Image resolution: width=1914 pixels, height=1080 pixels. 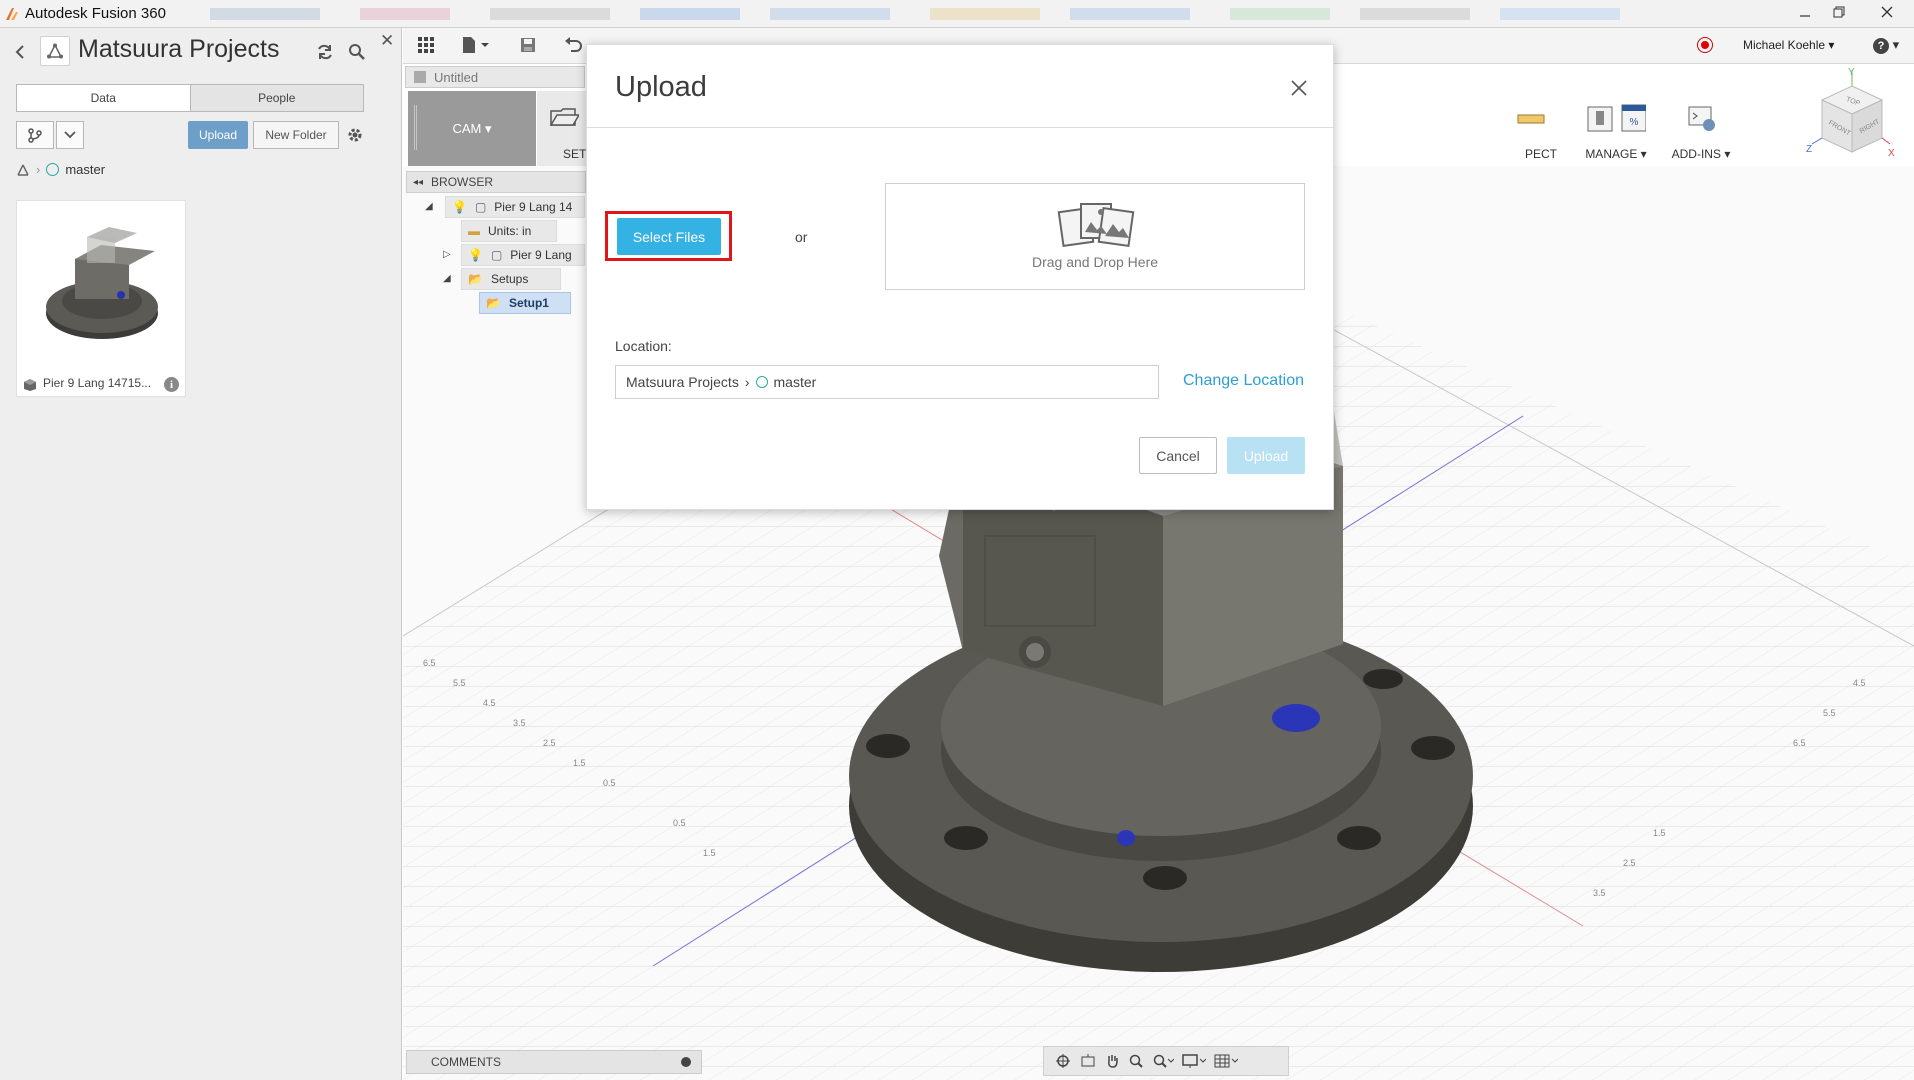 I want to click on tree-row-setups: 📂 Setups, so click(x=511, y=279).